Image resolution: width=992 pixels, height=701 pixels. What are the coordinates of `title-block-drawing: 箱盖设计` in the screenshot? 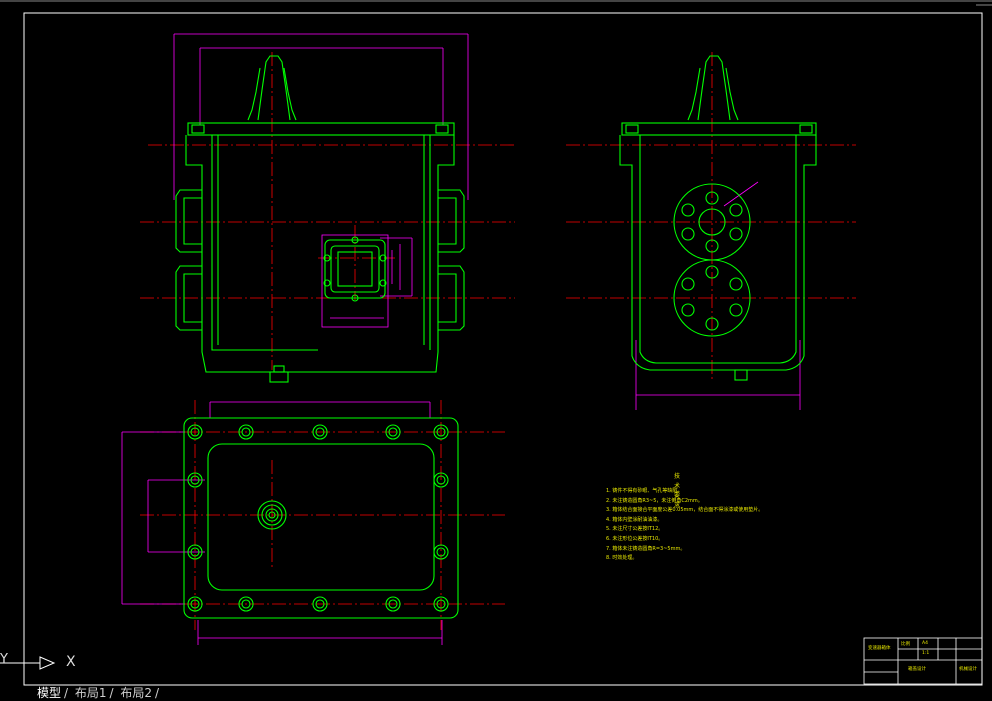 It's located at (917, 669).